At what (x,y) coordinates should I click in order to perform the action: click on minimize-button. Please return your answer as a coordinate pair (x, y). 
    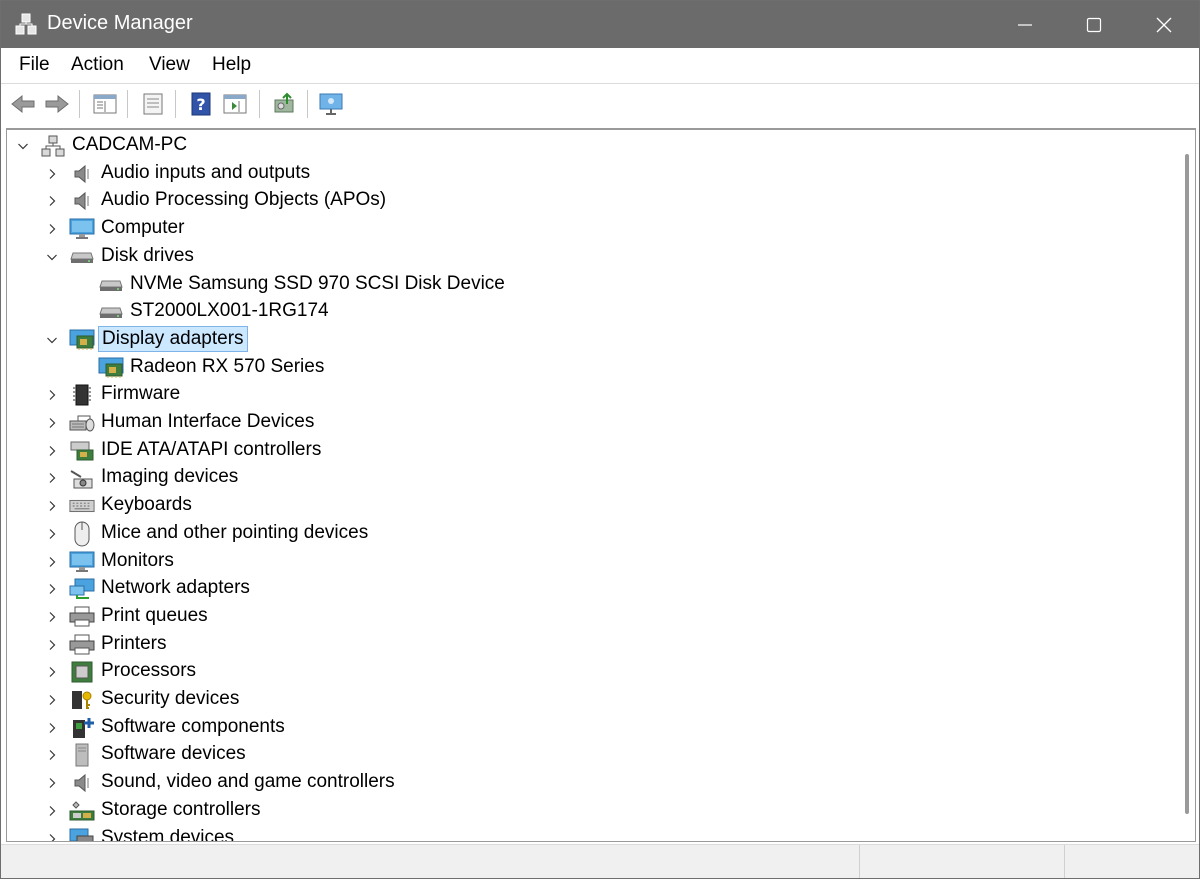
    Looking at the image, I should click on (1025, 24).